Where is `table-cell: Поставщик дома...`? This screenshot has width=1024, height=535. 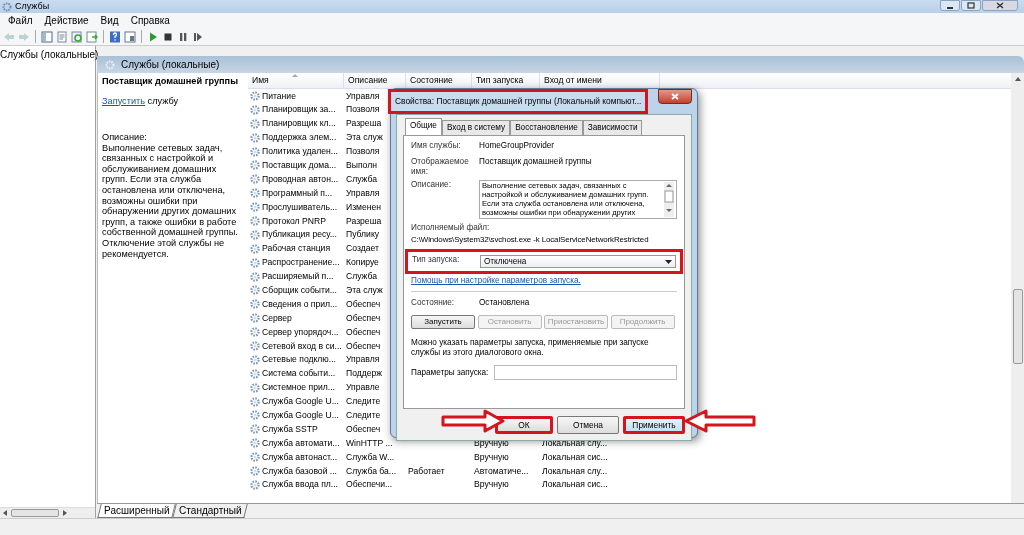 table-cell: Поставщик дома... is located at coordinates (299, 165).